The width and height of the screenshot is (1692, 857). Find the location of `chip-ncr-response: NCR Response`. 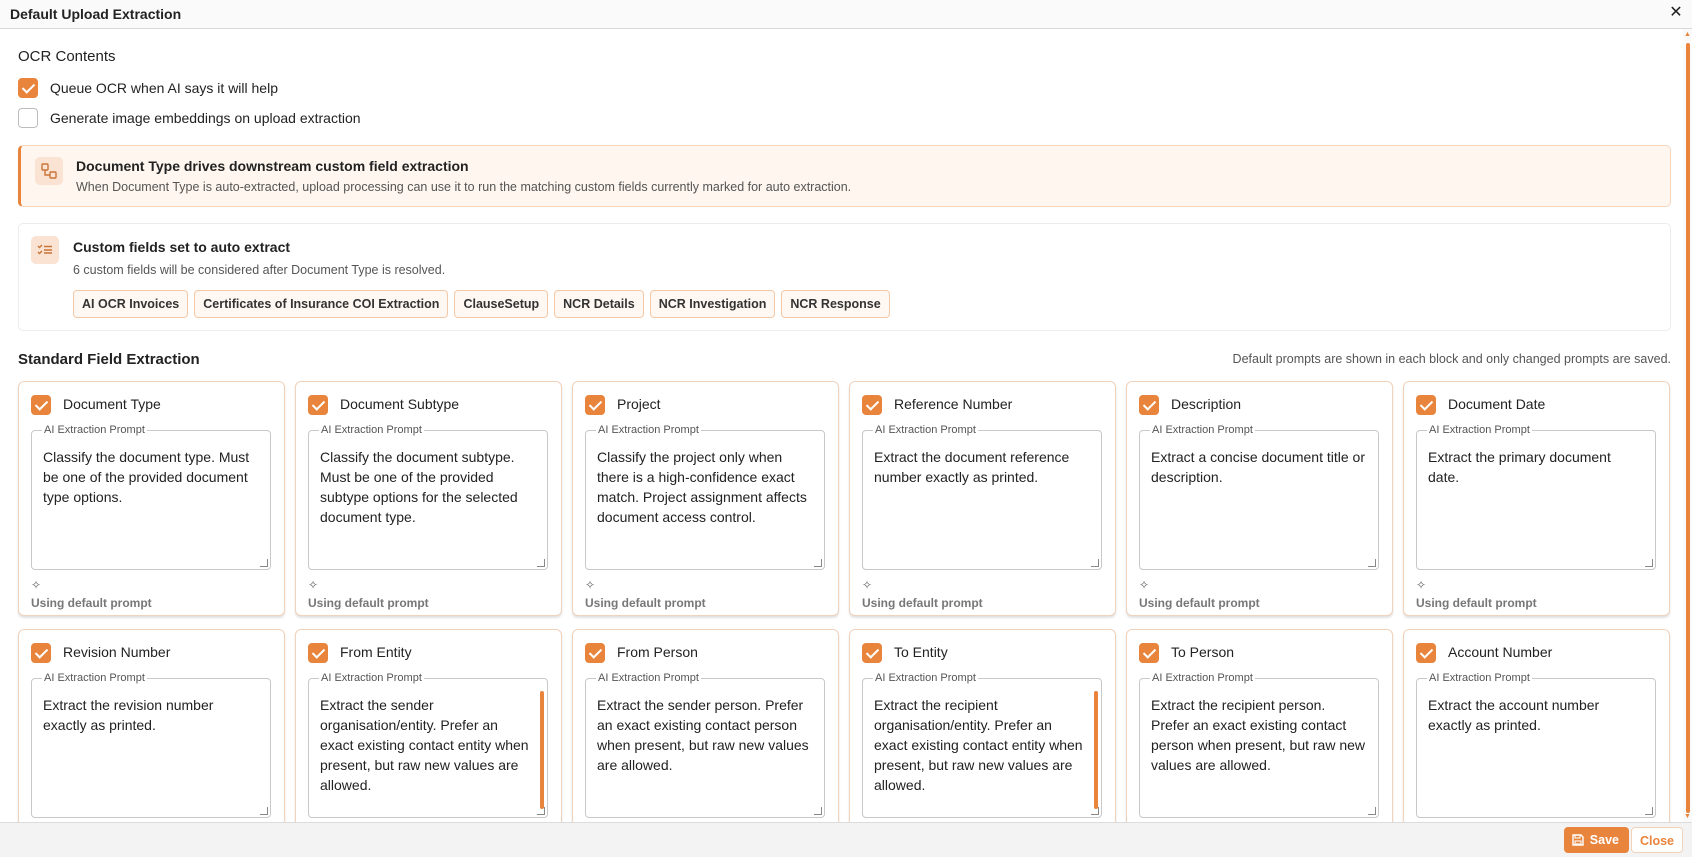

chip-ncr-response: NCR Response is located at coordinates (835, 304).